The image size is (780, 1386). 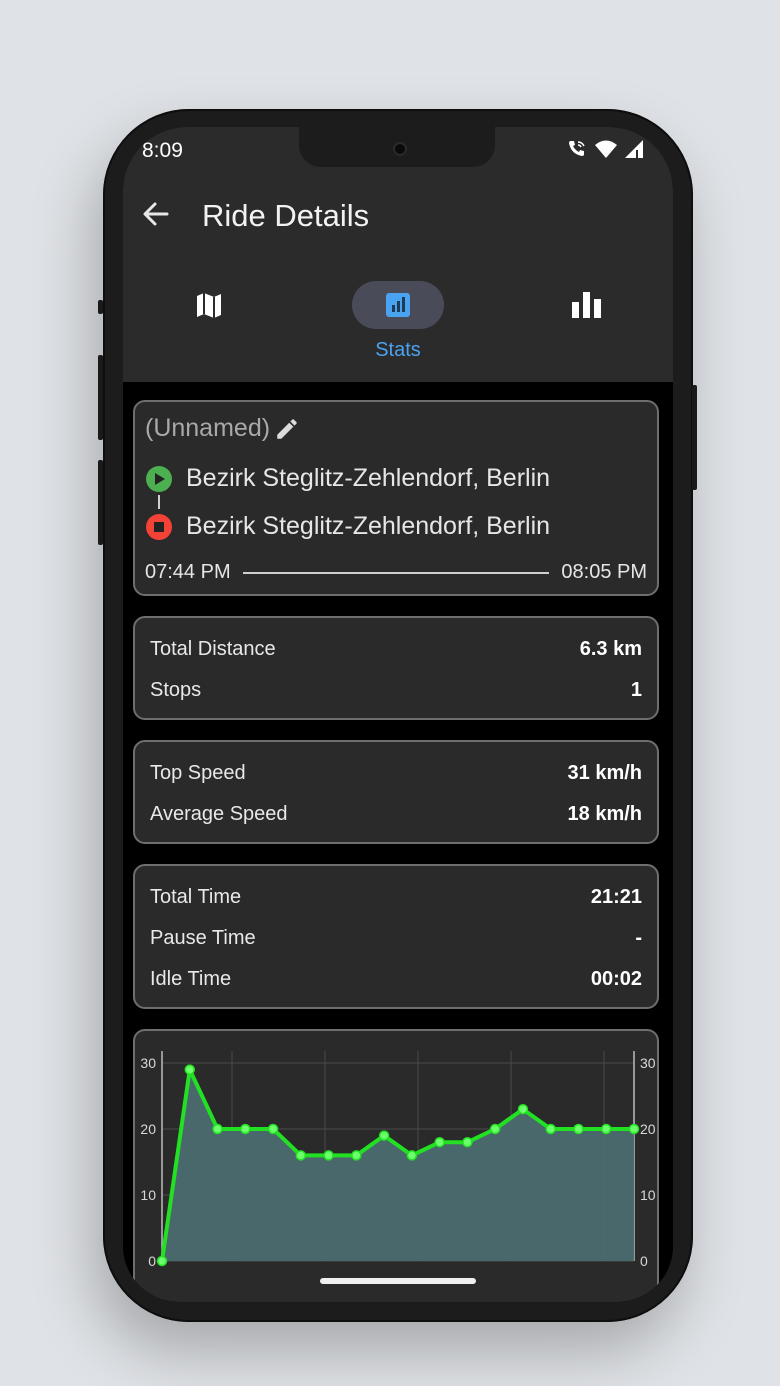 What do you see at coordinates (176, 690) in the screenshot?
I see `stat-label: Stops` at bounding box center [176, 690].